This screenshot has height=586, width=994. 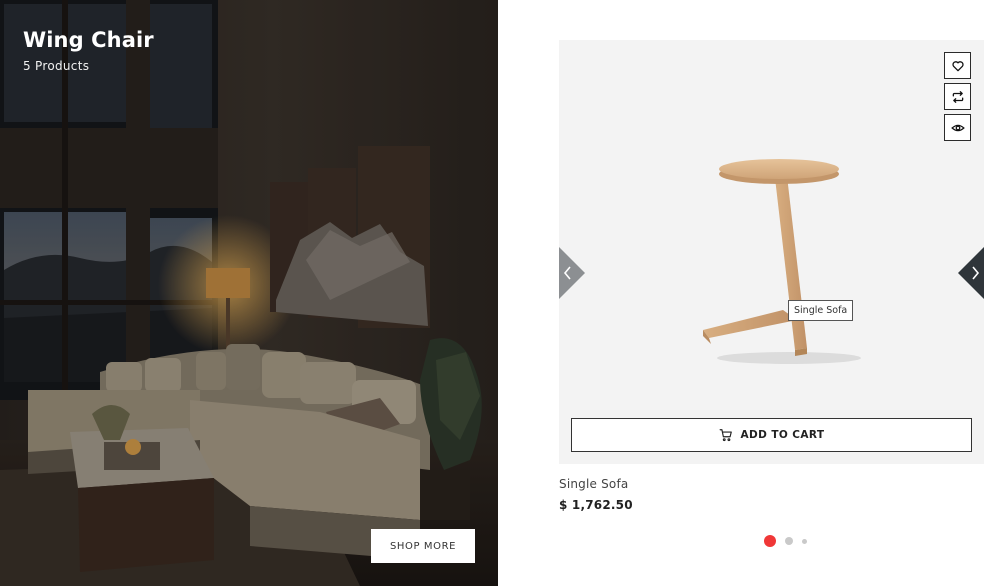 I want to click on eye-icon, so click(x=957, y=127).